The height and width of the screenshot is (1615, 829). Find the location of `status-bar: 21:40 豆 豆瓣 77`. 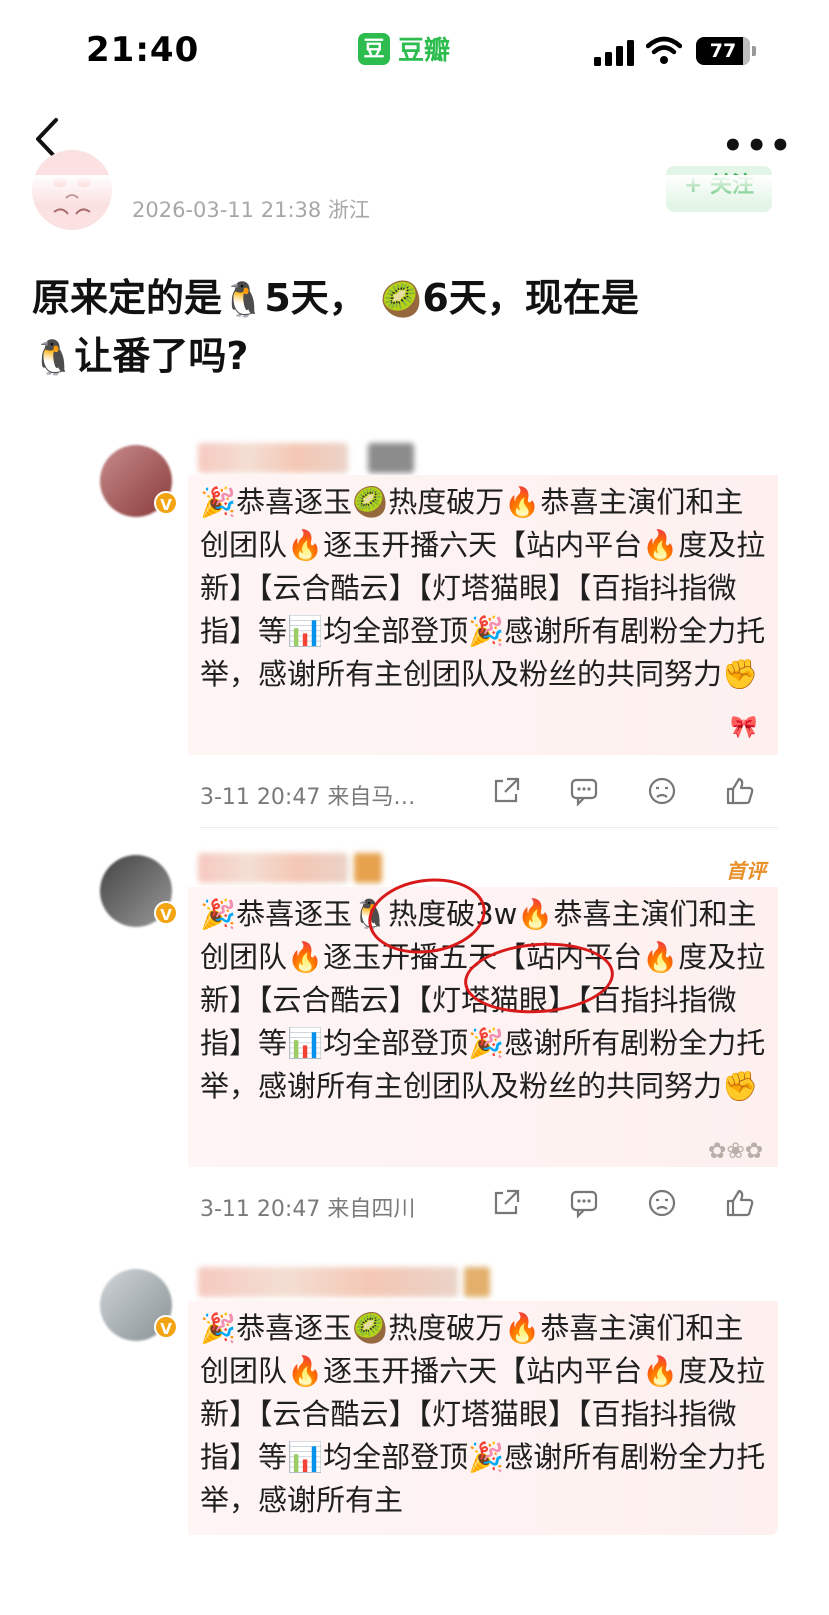

status-bar: 21:40 豆 豆瓣 77 is located at coordinates (414, 50).